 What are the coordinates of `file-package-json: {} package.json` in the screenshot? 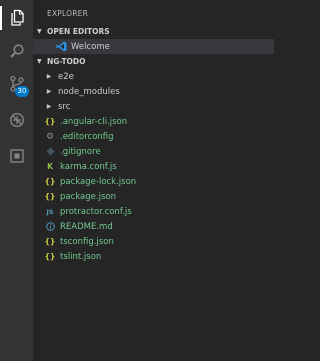 It's located at (153, 196).